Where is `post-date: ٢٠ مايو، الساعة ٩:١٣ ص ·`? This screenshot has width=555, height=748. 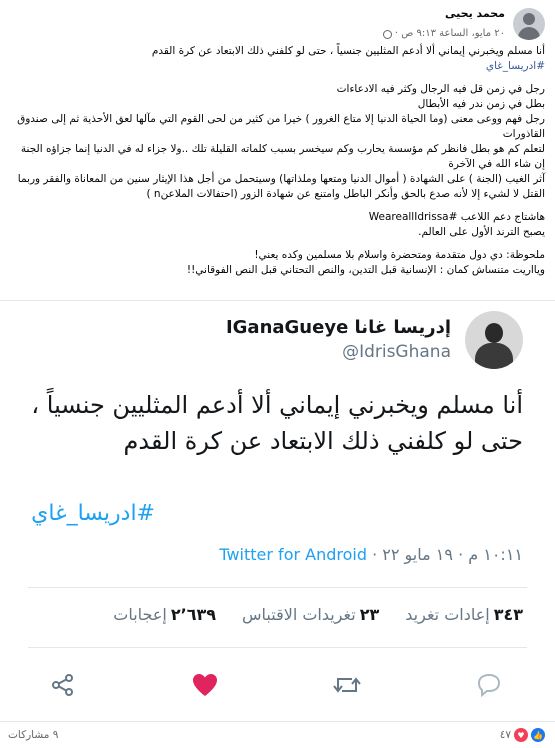
post-date: ٢٠ مايو، الساعة ٩:١٣ ص · is located at coordinates (443, 34).